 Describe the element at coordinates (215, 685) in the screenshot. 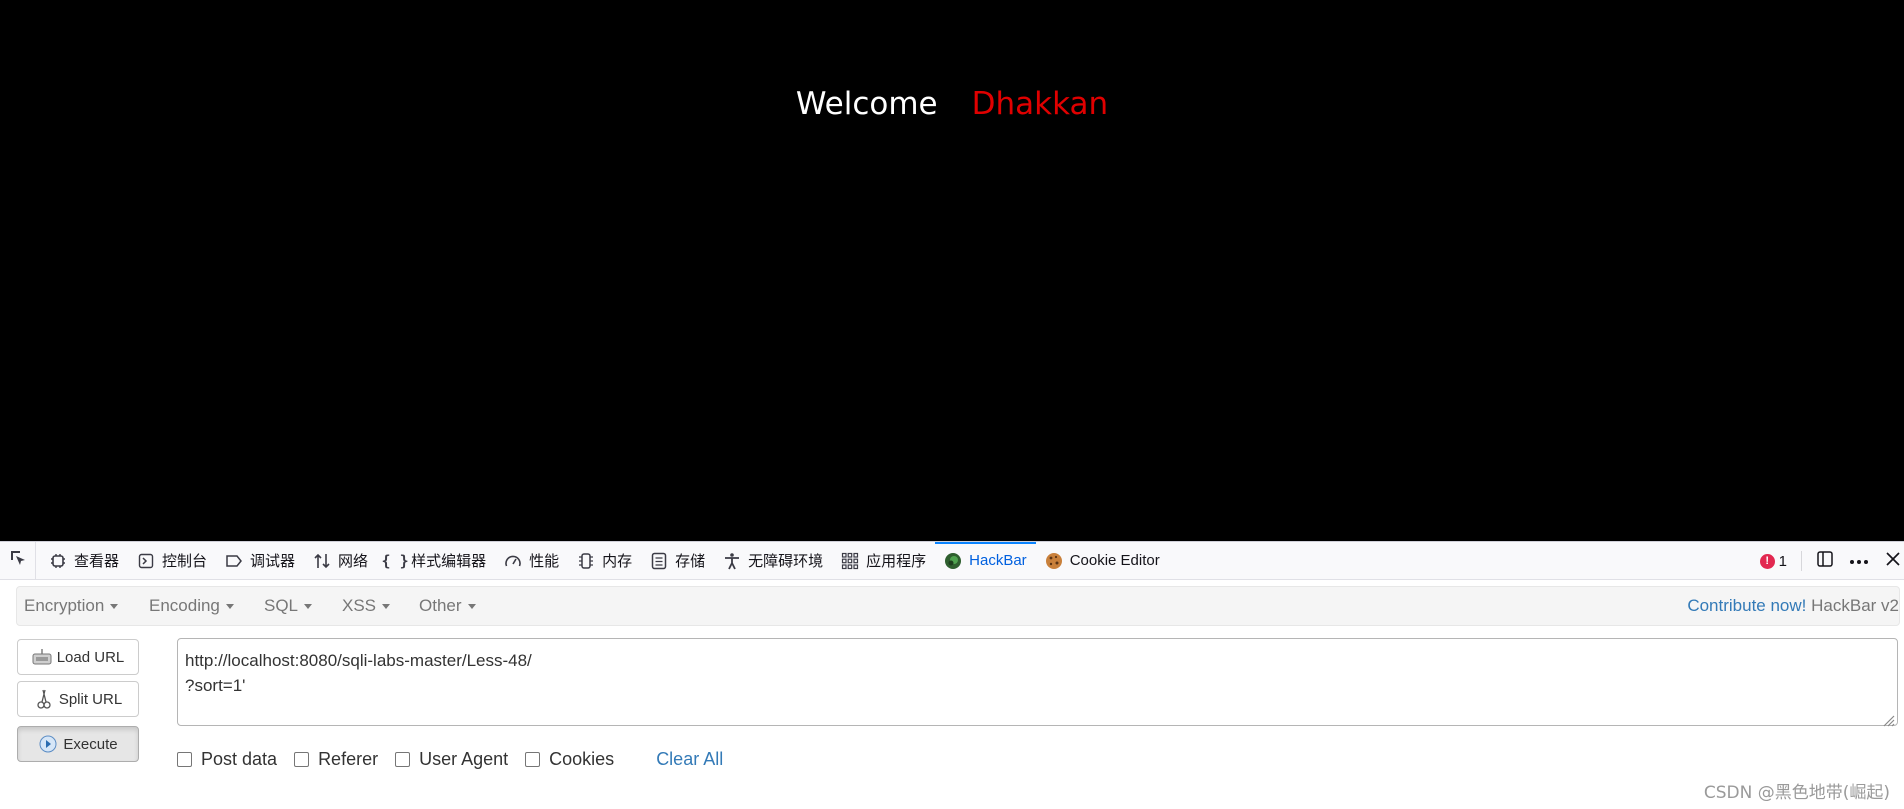

I see `url-line: ?sort=1'` at that location.